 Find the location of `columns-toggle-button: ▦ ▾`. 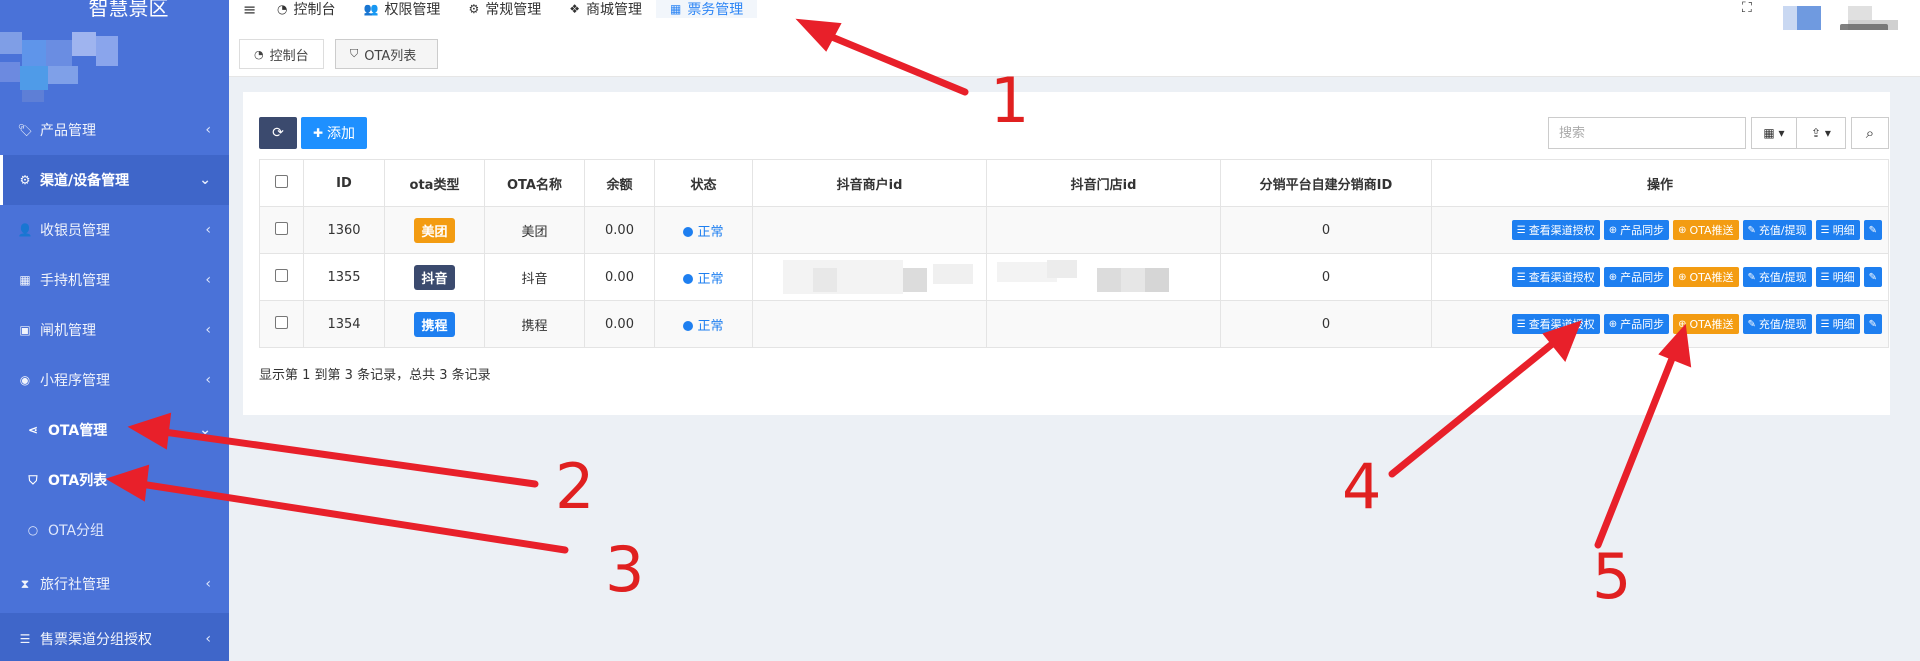

columns-toggle-button: ▦ ▾ is located at coordinates (1774, 133).